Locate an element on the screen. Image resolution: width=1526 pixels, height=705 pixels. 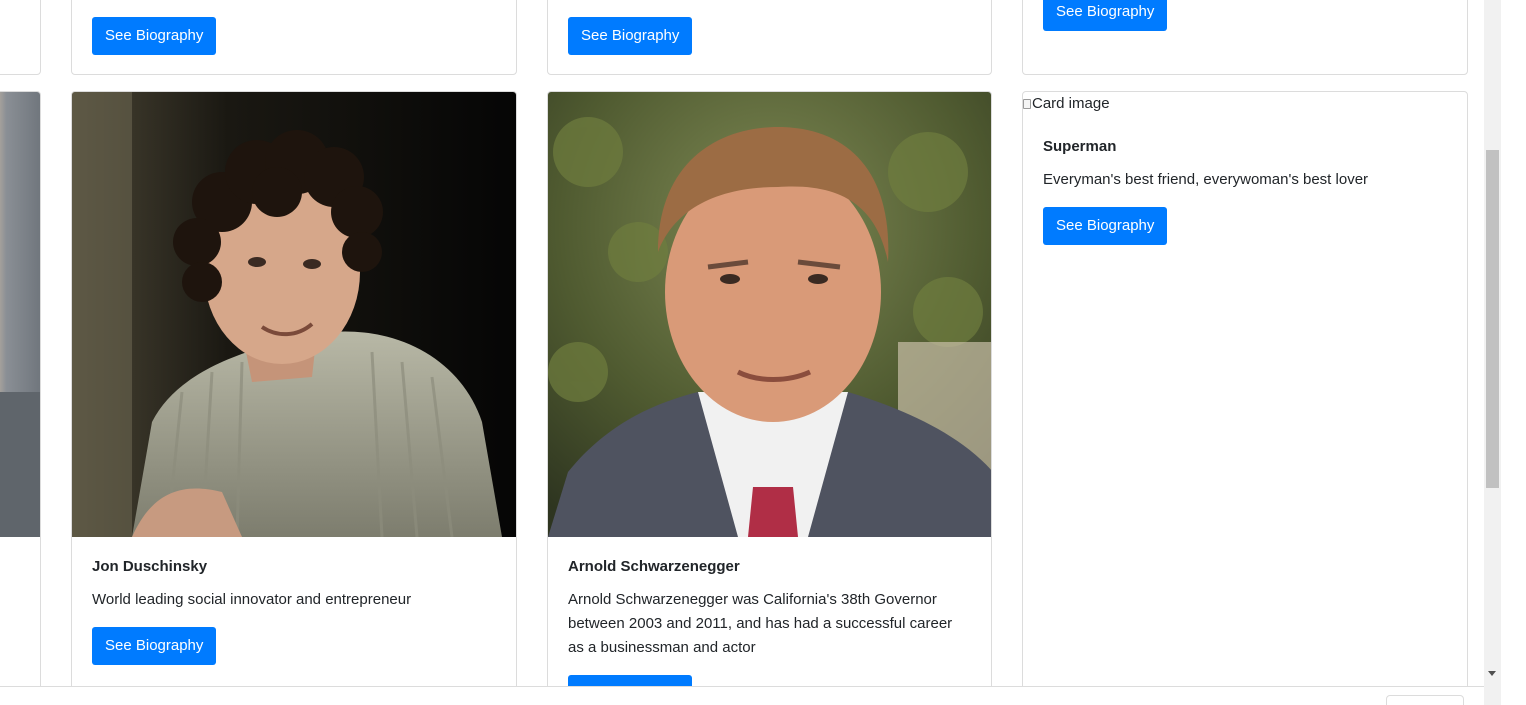
window-edge is located at coordinates (1513, 352).